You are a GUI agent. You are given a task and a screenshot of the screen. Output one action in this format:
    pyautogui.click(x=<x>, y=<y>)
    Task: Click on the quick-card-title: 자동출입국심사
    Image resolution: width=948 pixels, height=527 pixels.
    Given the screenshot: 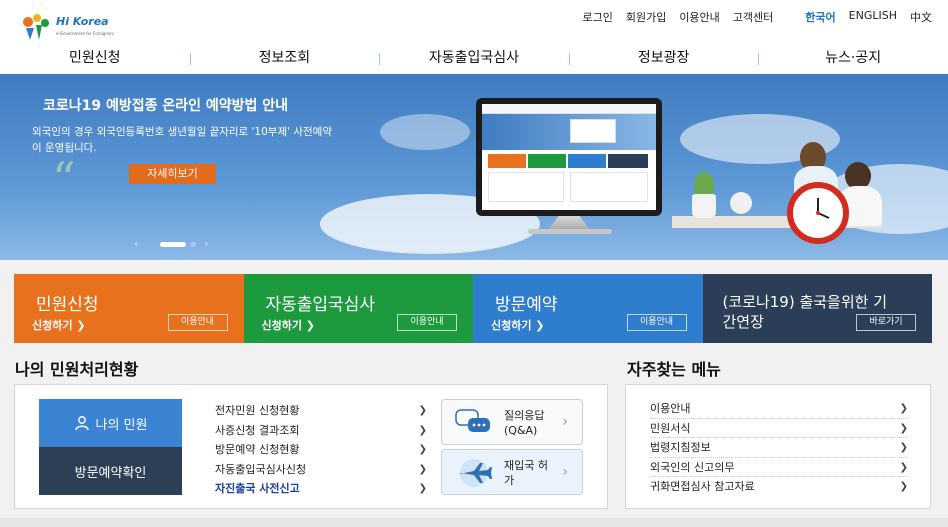 What is the action you would take?
    pyautogui.click(x=320, y=305)
    